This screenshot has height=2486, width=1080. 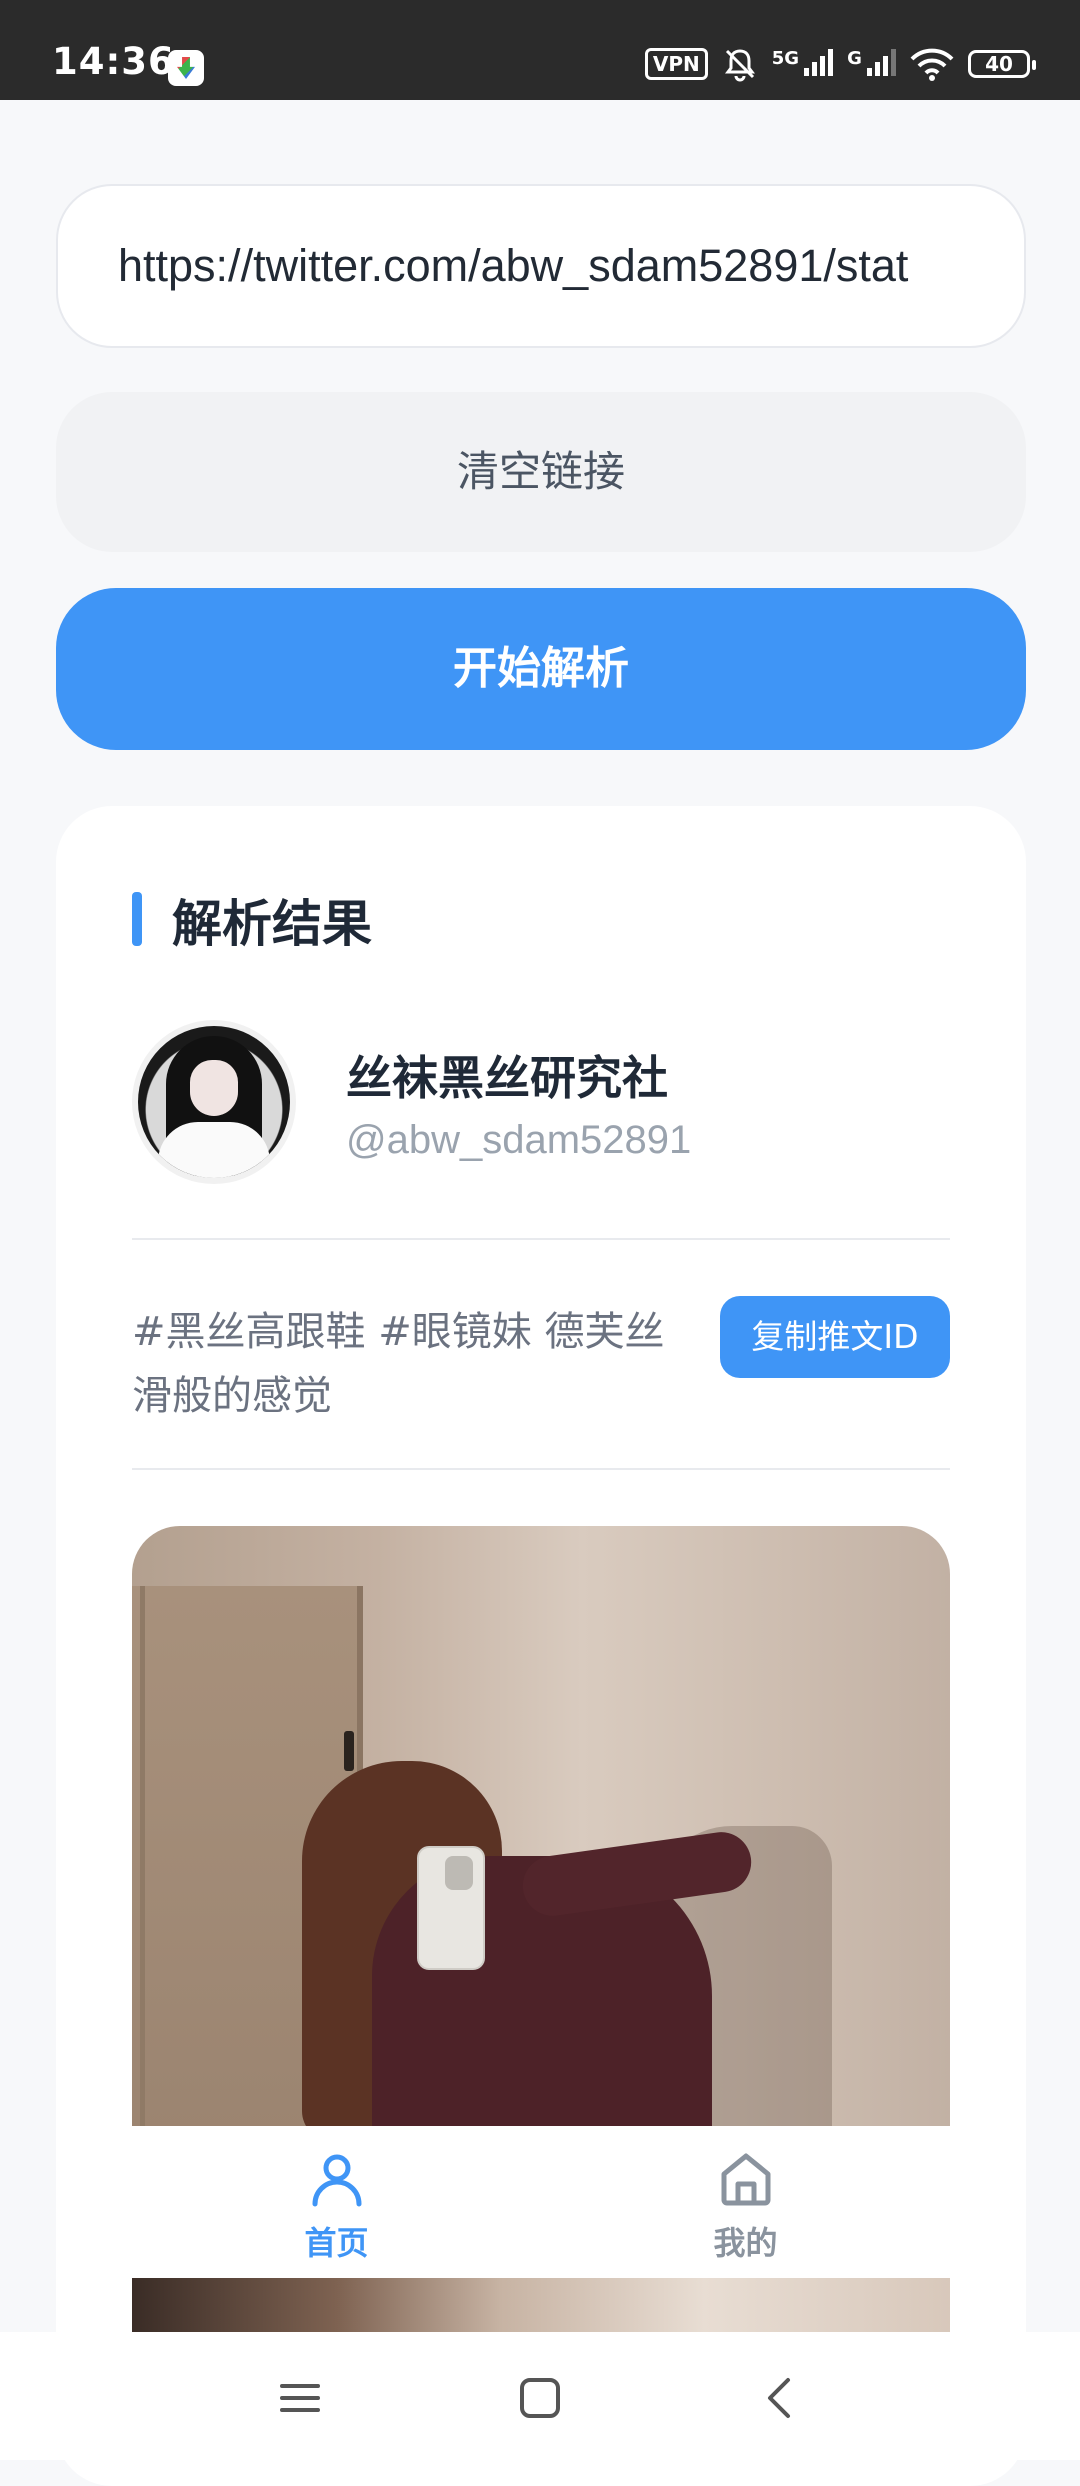 I want to click on tab-mine: 我的, so click(x=745, y=2202).